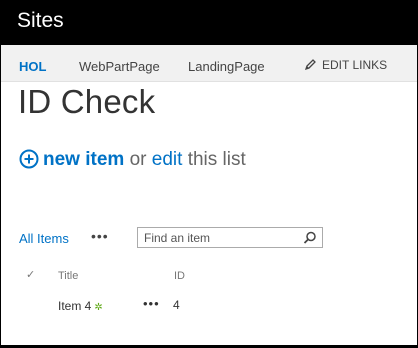 Image resolution: width=418 pixels, height=348 pixels. What do you see at coordinates (87, 101) in the screenshot?
I see `page-title: ID Check` at bounding box center [87, 101].